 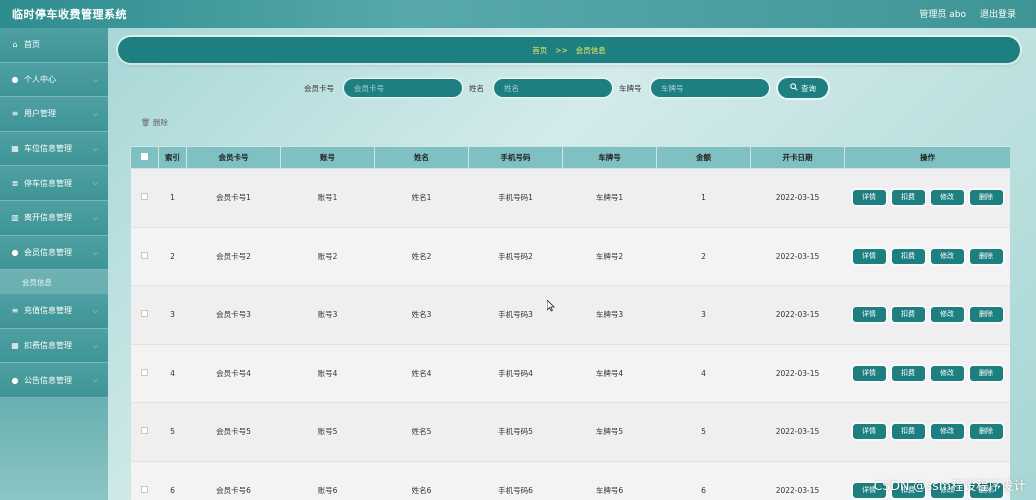 I want to click on sidebar-item-4: ≣ 停车信息管理 ⌵, so click(x=54, y=183).